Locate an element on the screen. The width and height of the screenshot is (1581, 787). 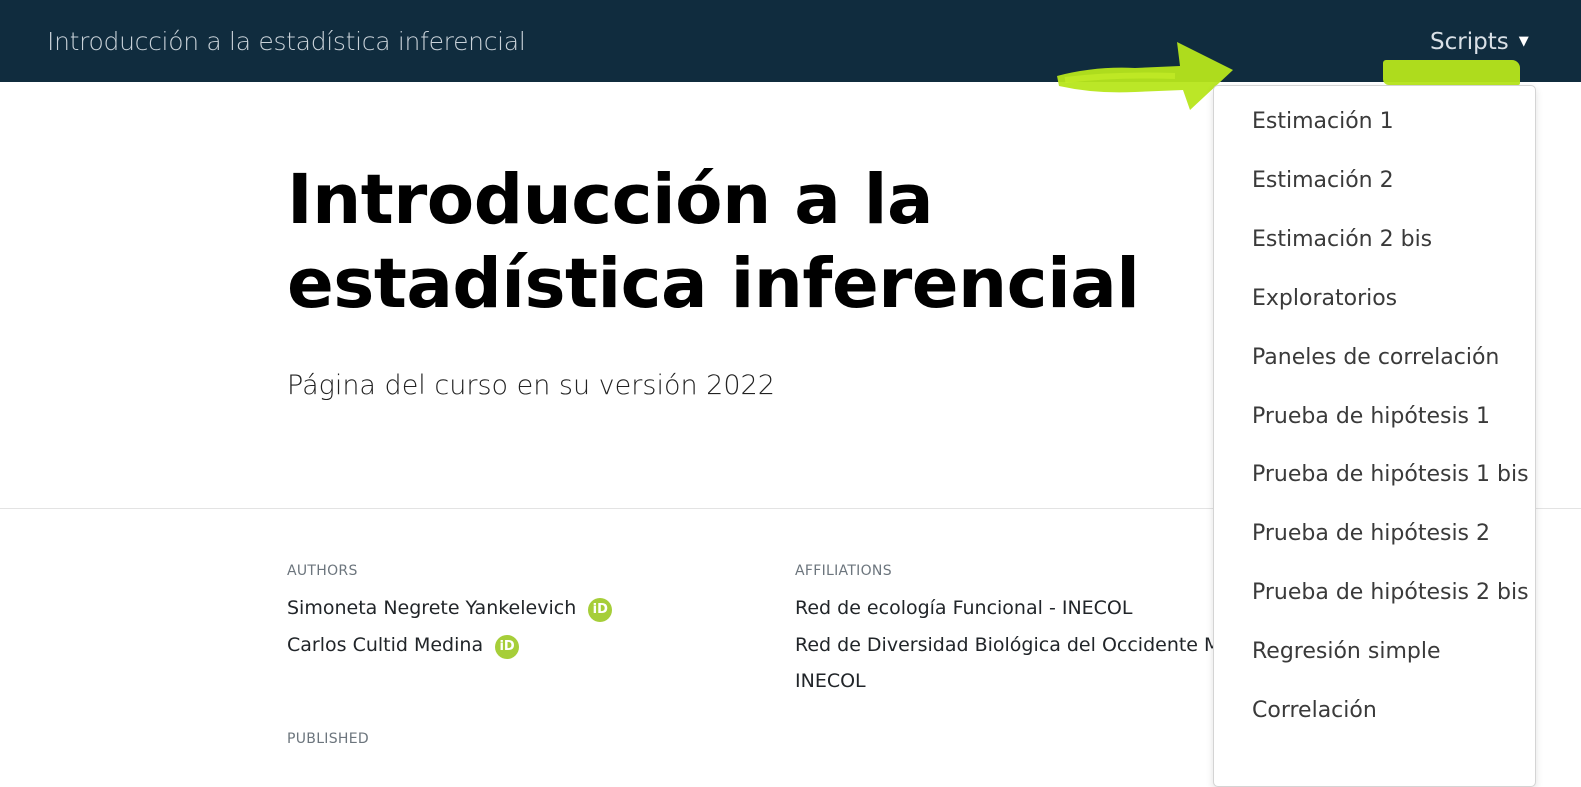
affiliation-item: Red de ecología Funcional - INECOL is located at coordinates (964, 608).